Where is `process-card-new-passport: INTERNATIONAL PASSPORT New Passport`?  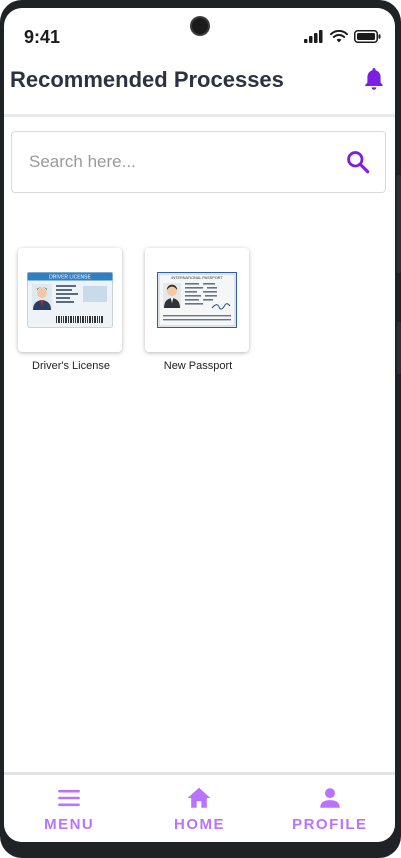 process-card-new-passport: INTERNATIONAL PASSPORT New Passport is located at coordinates (198, 310).